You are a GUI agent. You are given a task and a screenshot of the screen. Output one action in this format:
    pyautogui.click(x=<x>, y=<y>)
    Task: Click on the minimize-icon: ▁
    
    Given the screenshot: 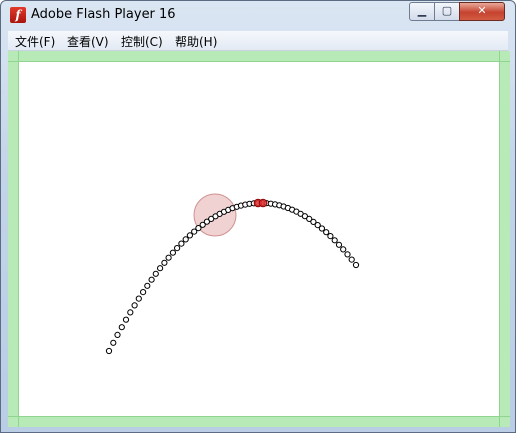 What is the action you would take?
    pyautogui.click(x=422, y=10)
    